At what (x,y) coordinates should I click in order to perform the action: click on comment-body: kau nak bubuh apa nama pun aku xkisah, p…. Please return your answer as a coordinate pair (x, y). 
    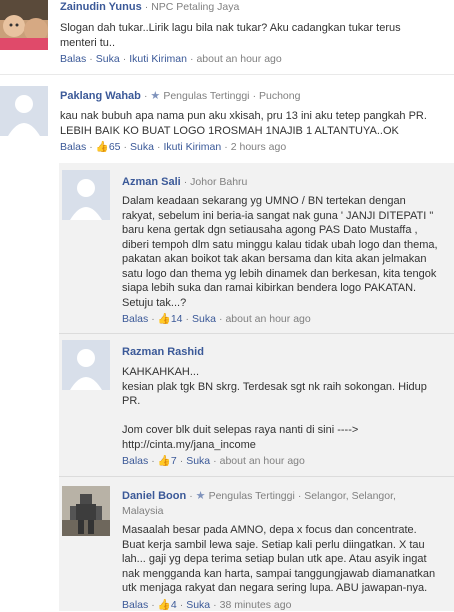
    Looking at the image, I should click on (243, 123).